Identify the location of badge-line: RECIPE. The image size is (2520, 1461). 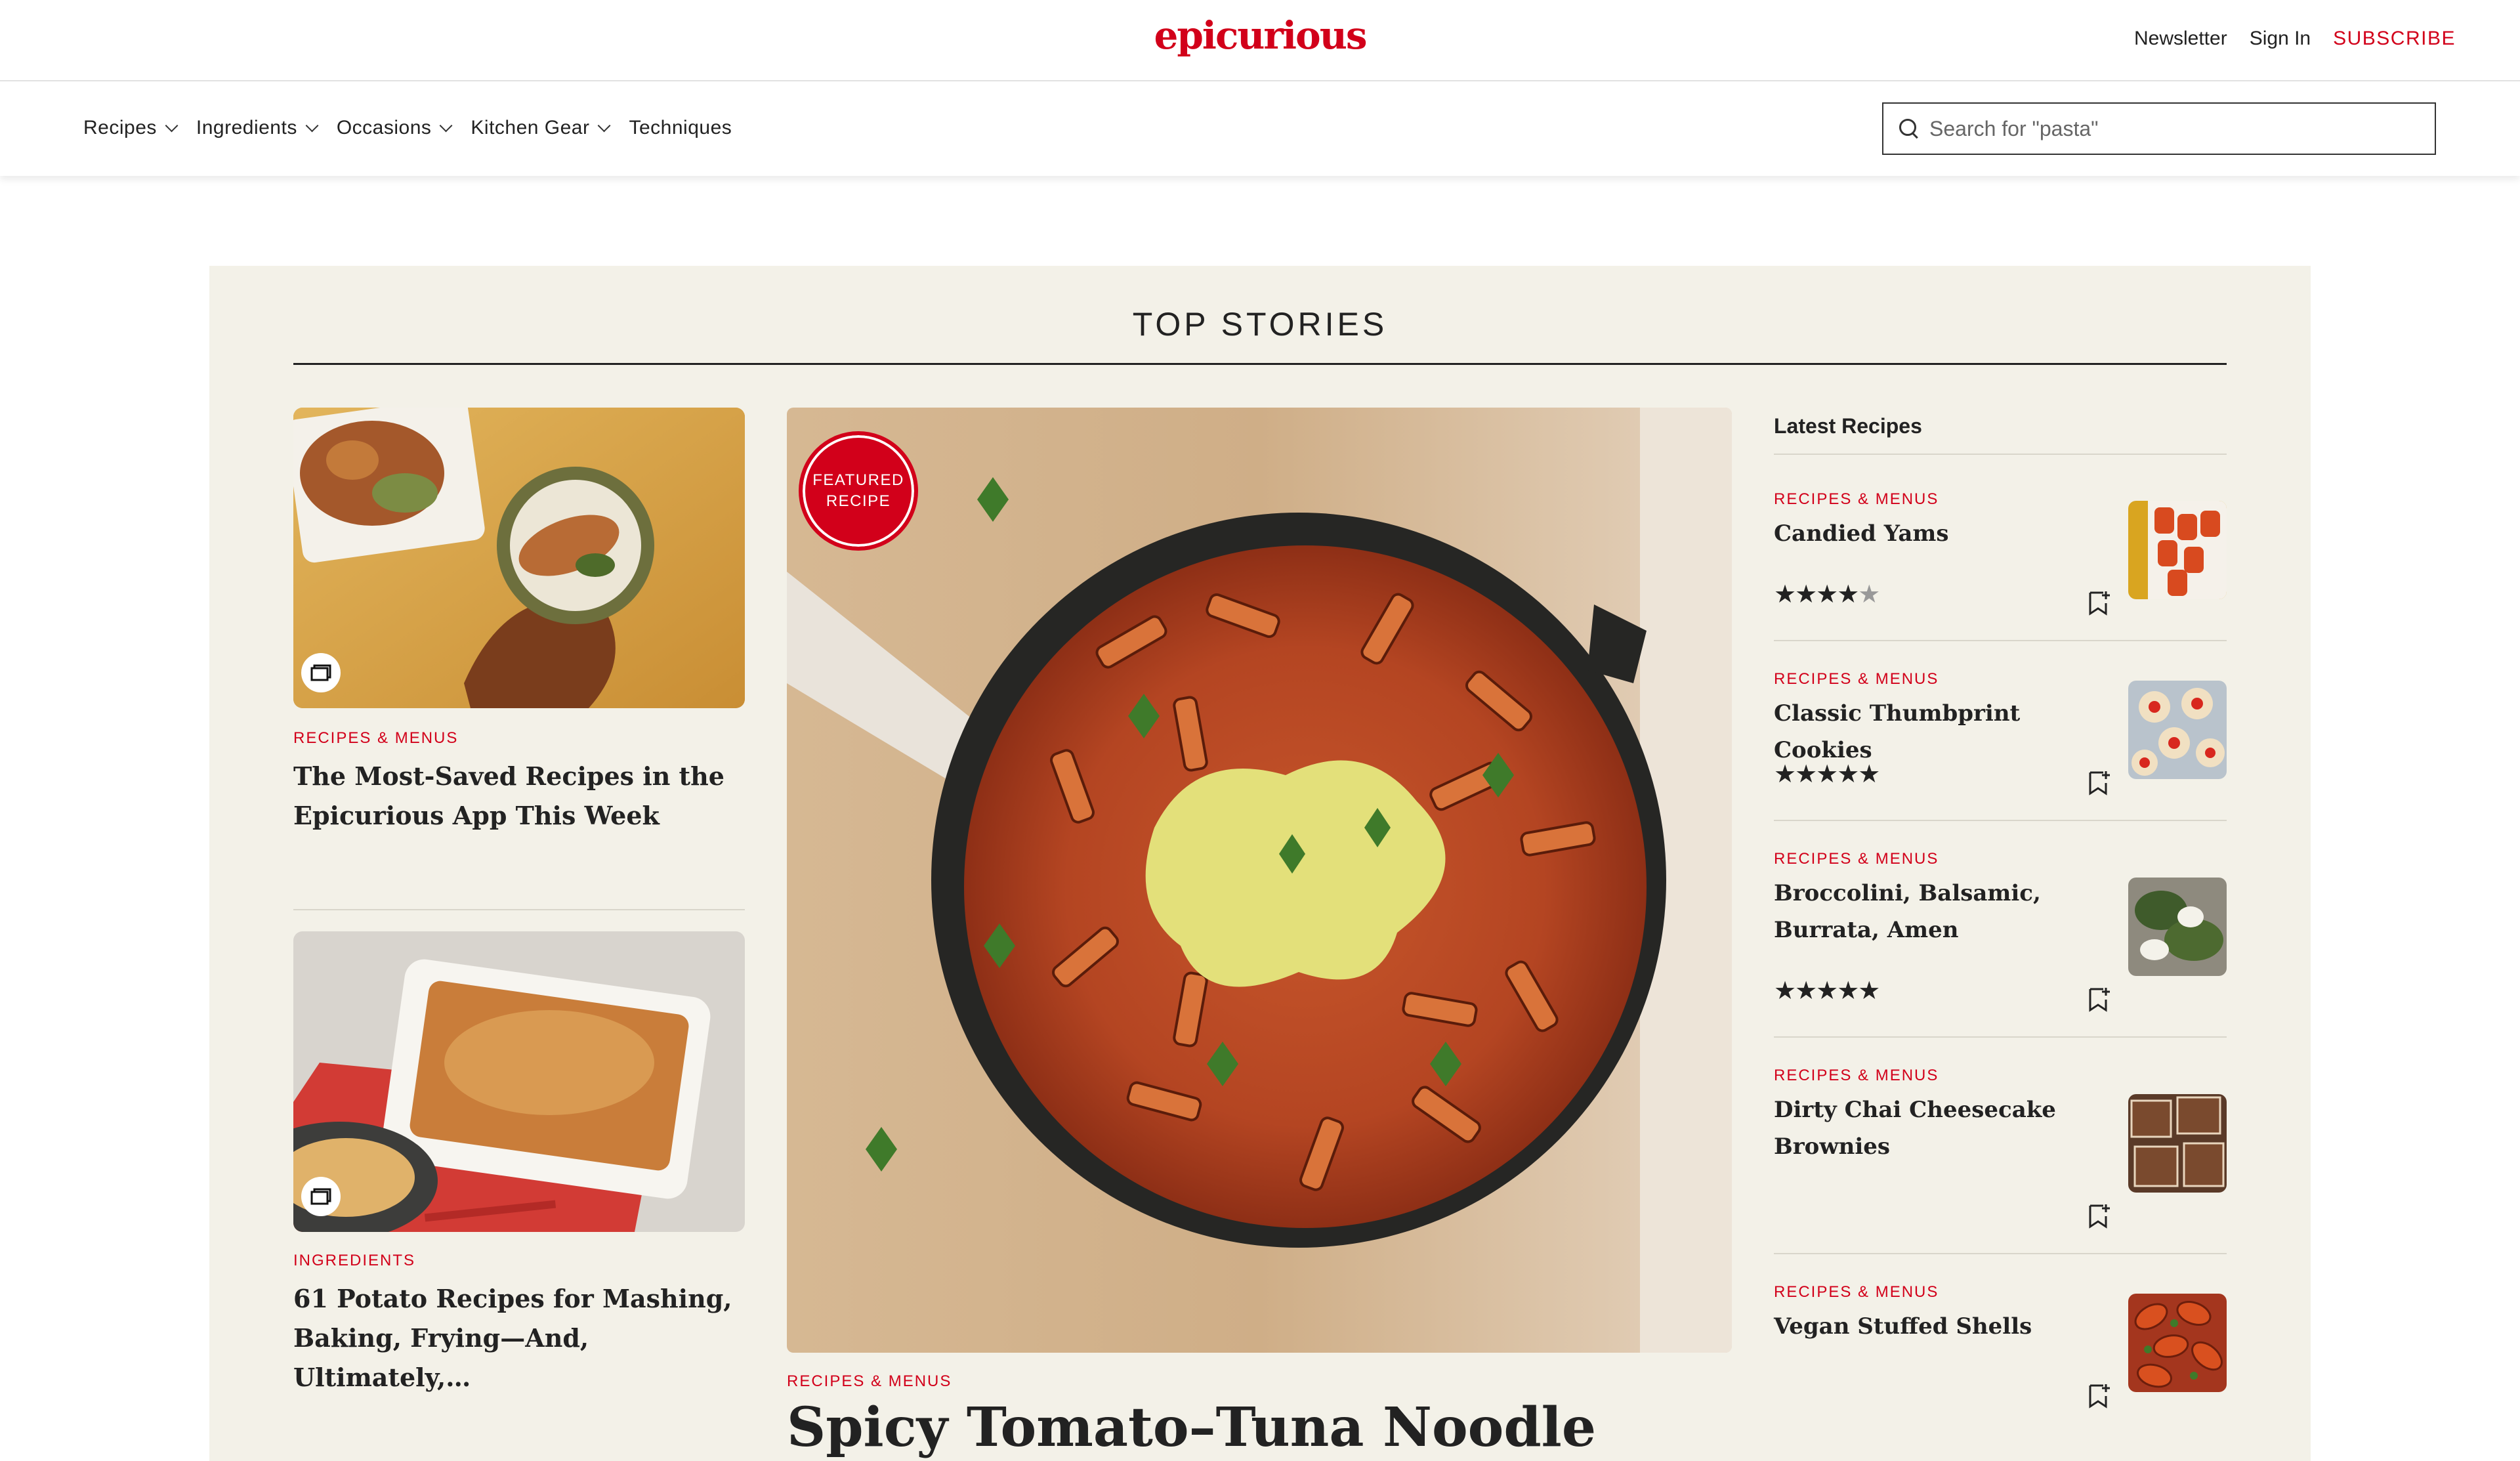
(858, 501).